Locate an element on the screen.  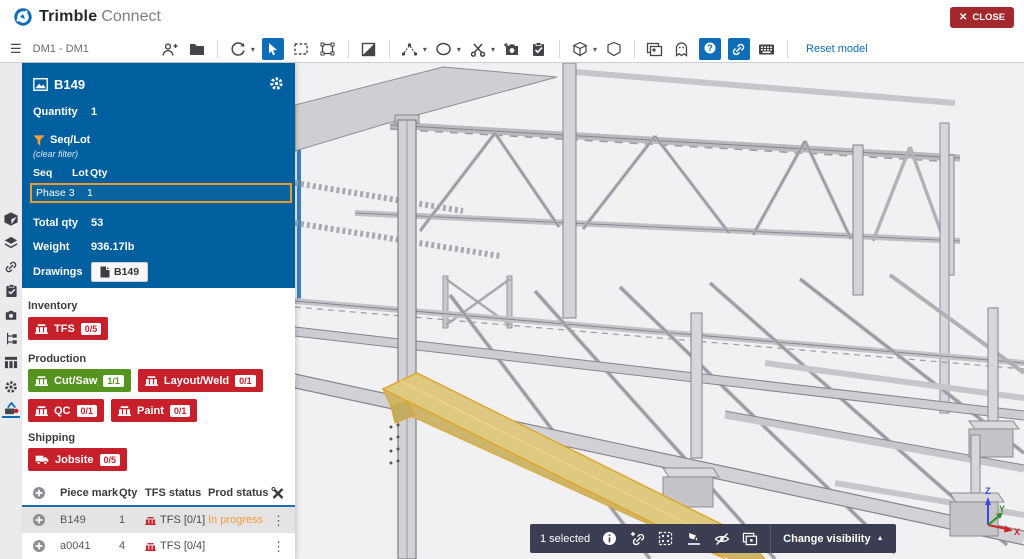
settings-gear-icon is located at coordinates (11, 386).